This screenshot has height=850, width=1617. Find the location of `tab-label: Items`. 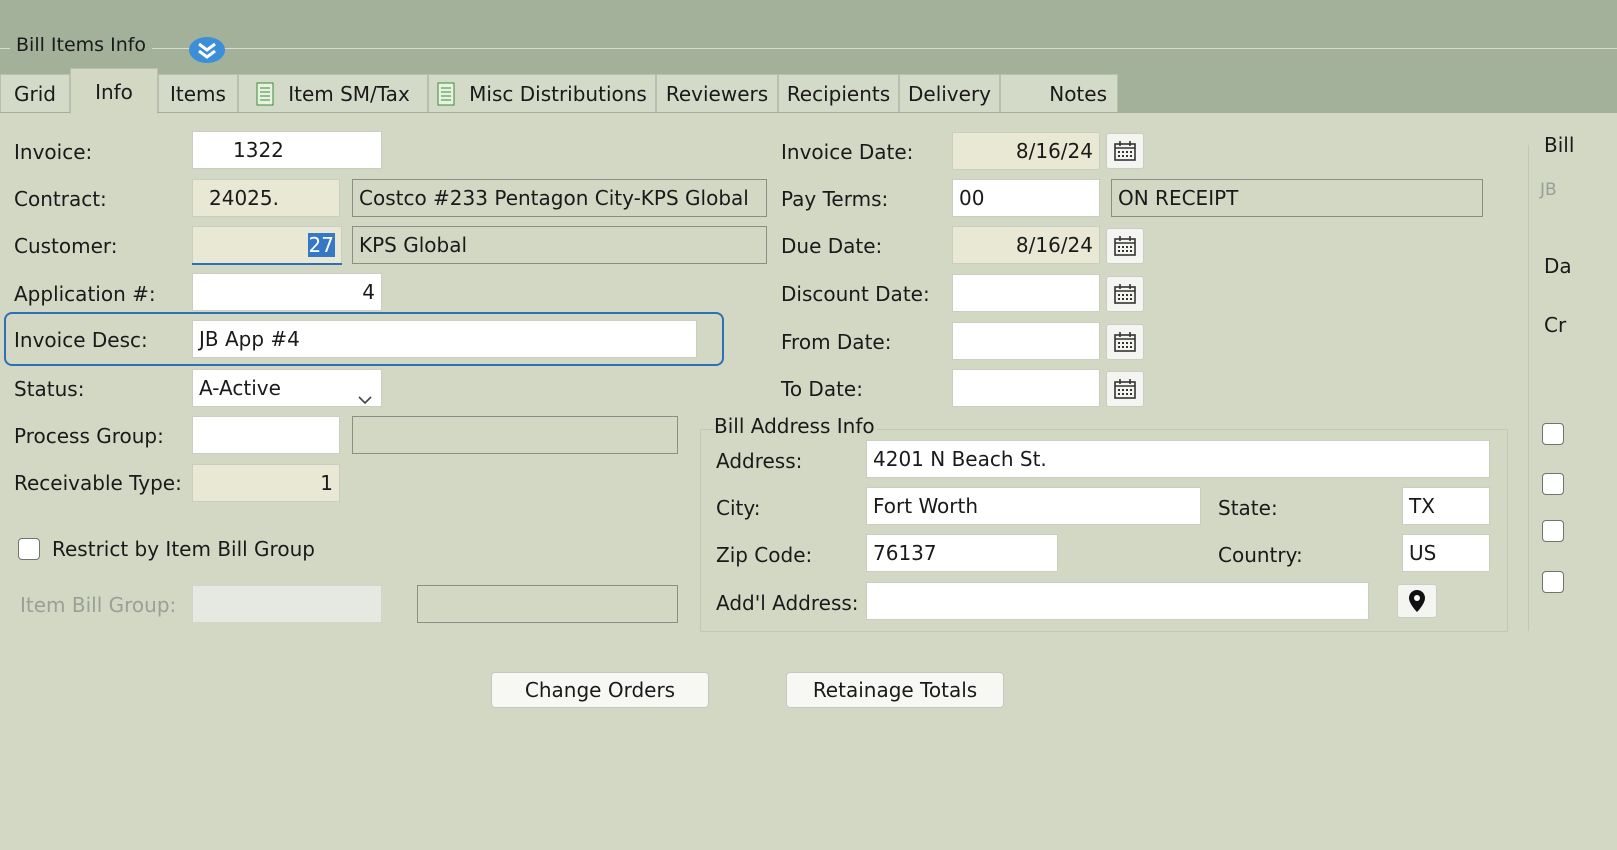

tab-label: Items is located at coordinates (198, 93).